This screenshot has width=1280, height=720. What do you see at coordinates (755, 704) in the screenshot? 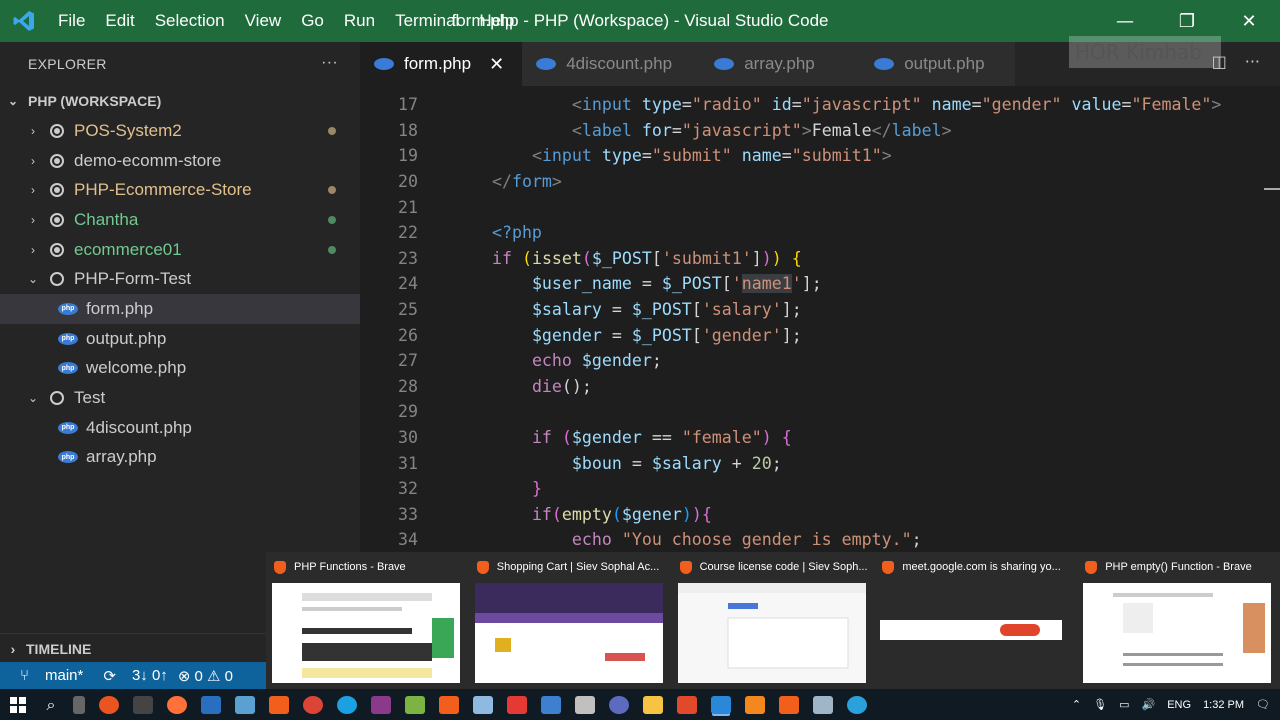
I see `sublime-icon` at bounding box center [755, 704].